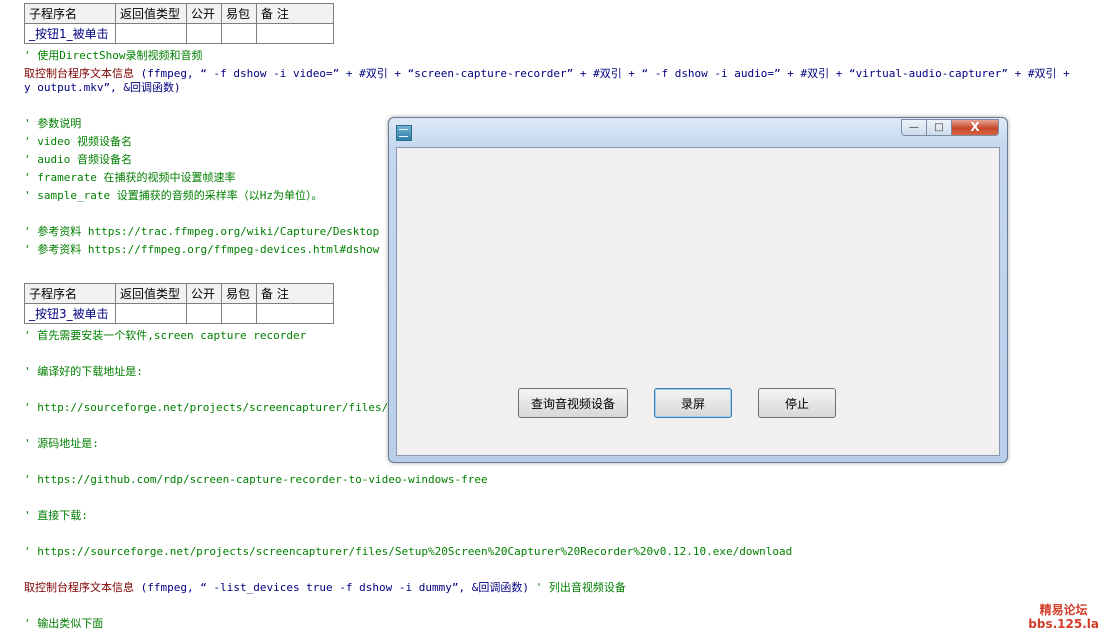 The image size is (1113, 641). What do you see at coordinates (914, 127) in the screenshot?
I see `minimize-button: —` at bounding box center [914, 127].